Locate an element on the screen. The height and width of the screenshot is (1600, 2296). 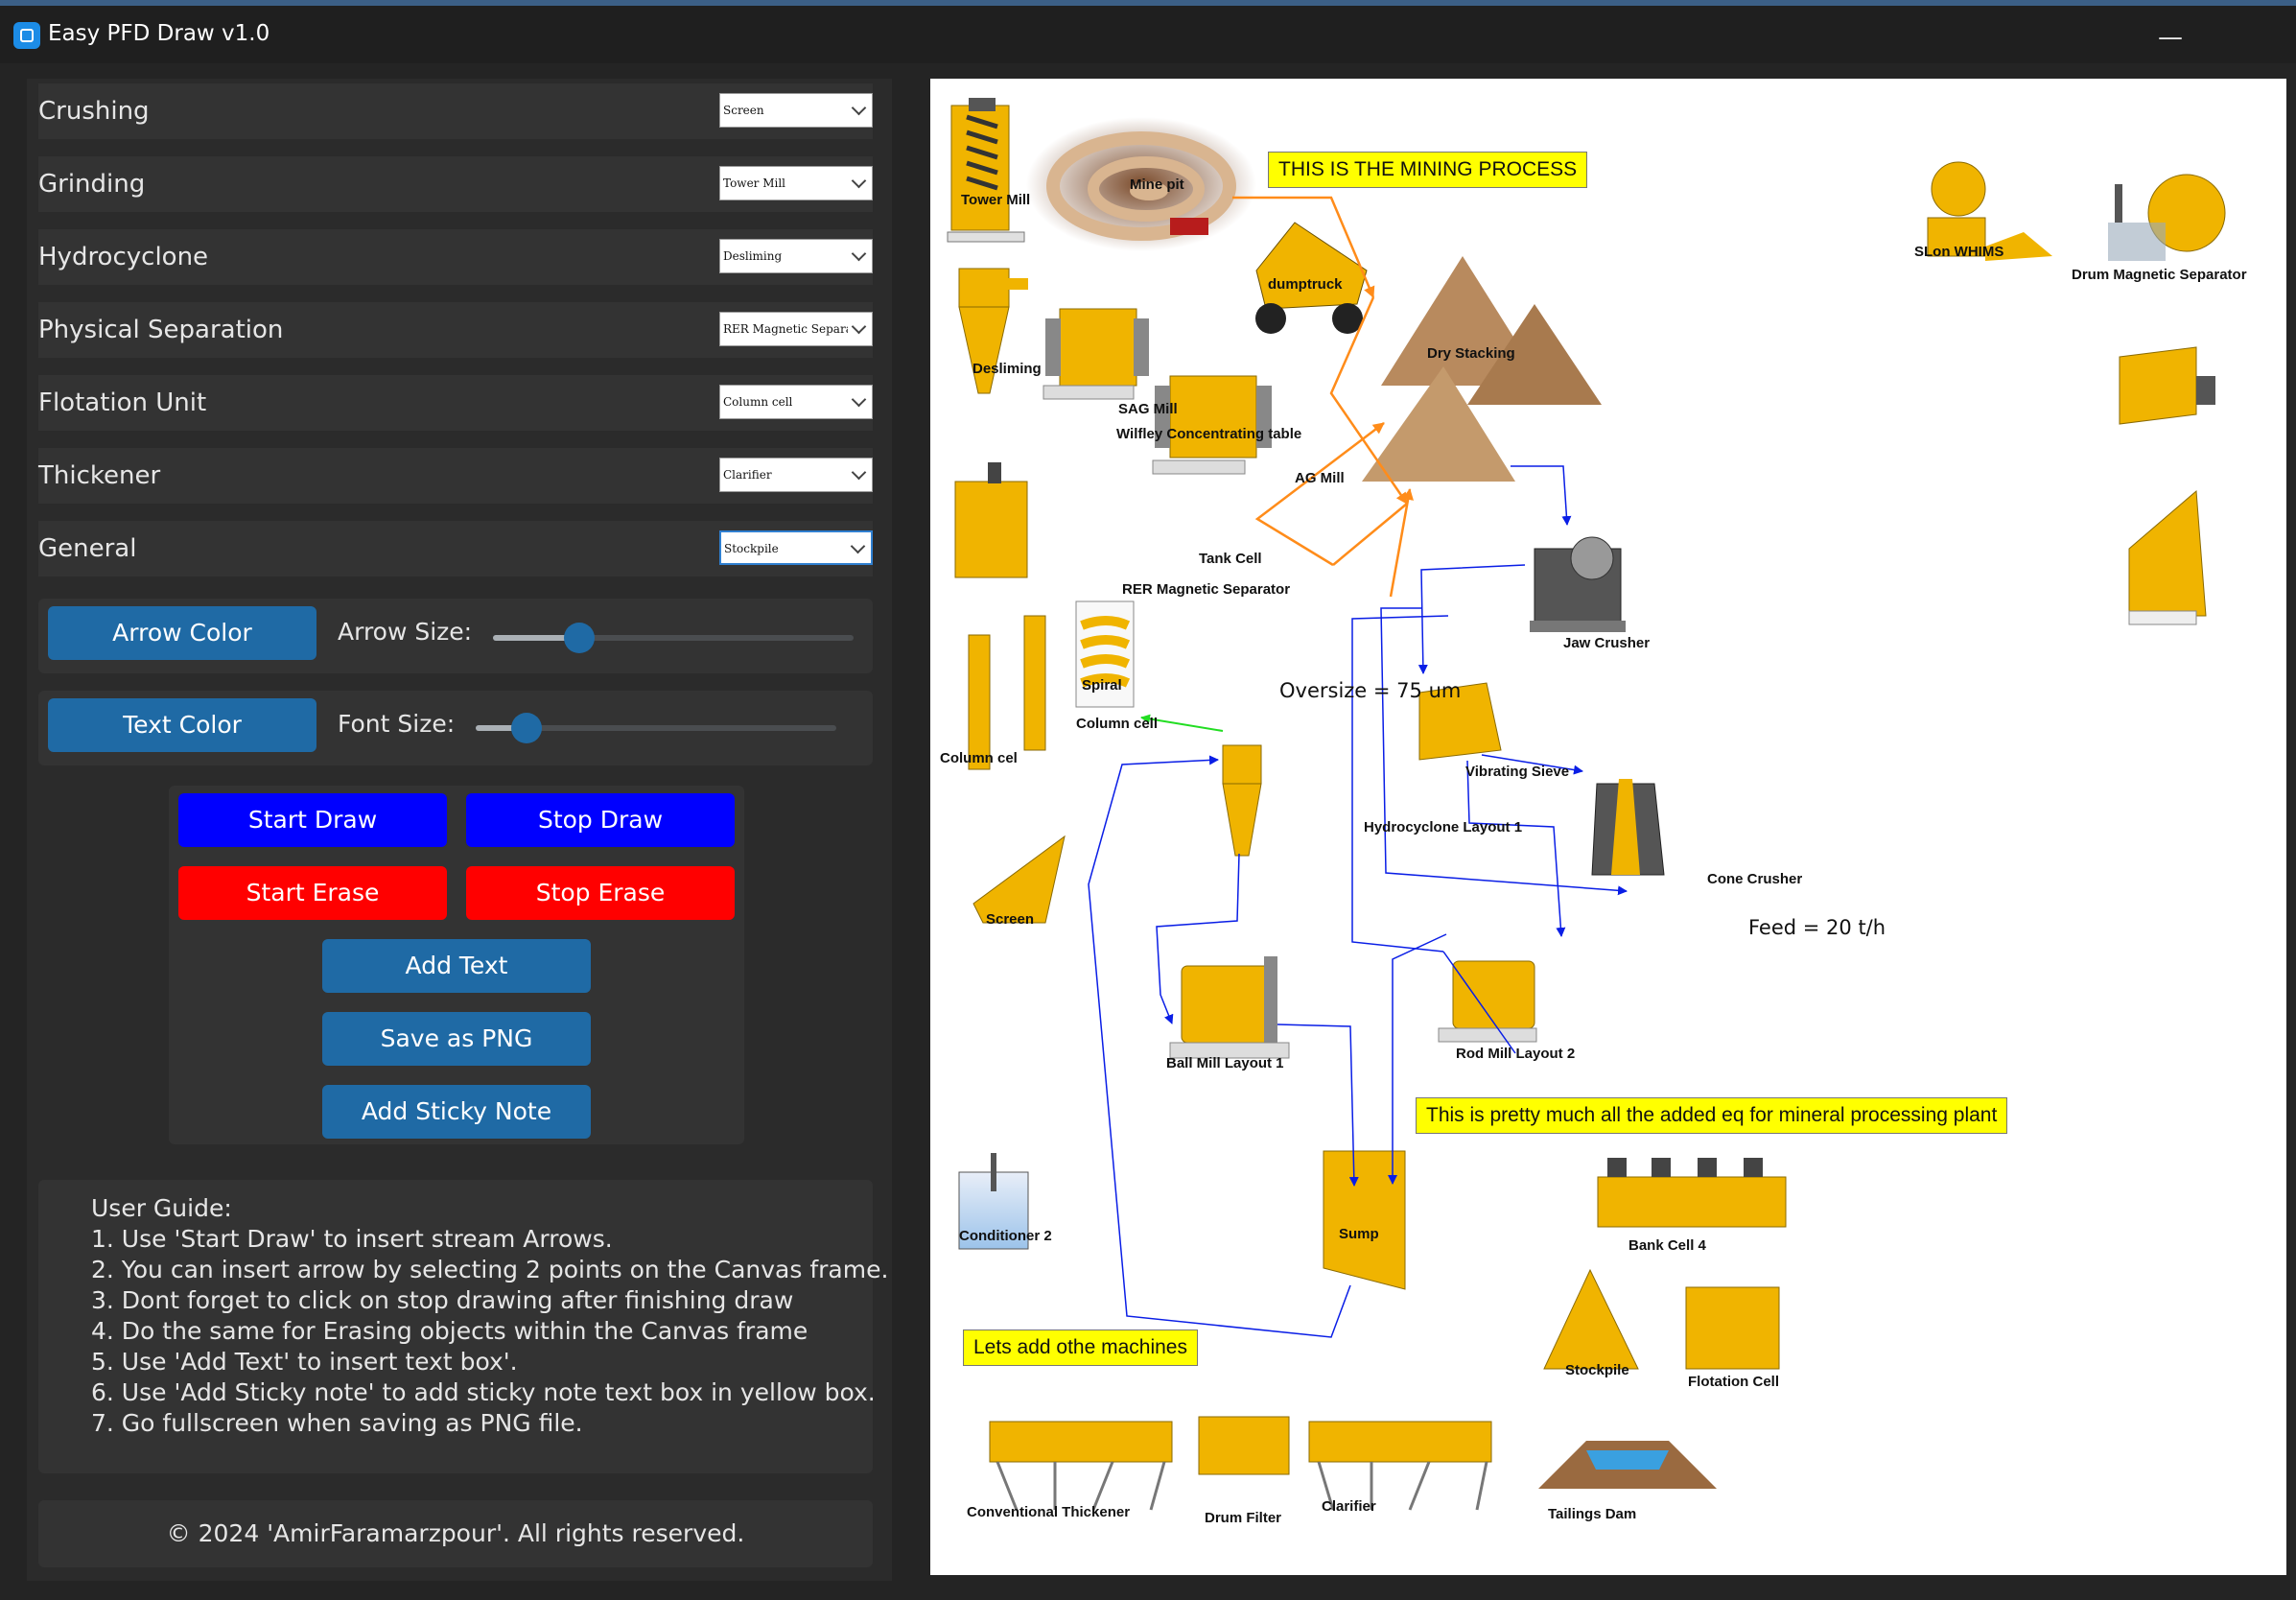
text-settings: Text Color Font Size: is located at coordinates (455, 728).